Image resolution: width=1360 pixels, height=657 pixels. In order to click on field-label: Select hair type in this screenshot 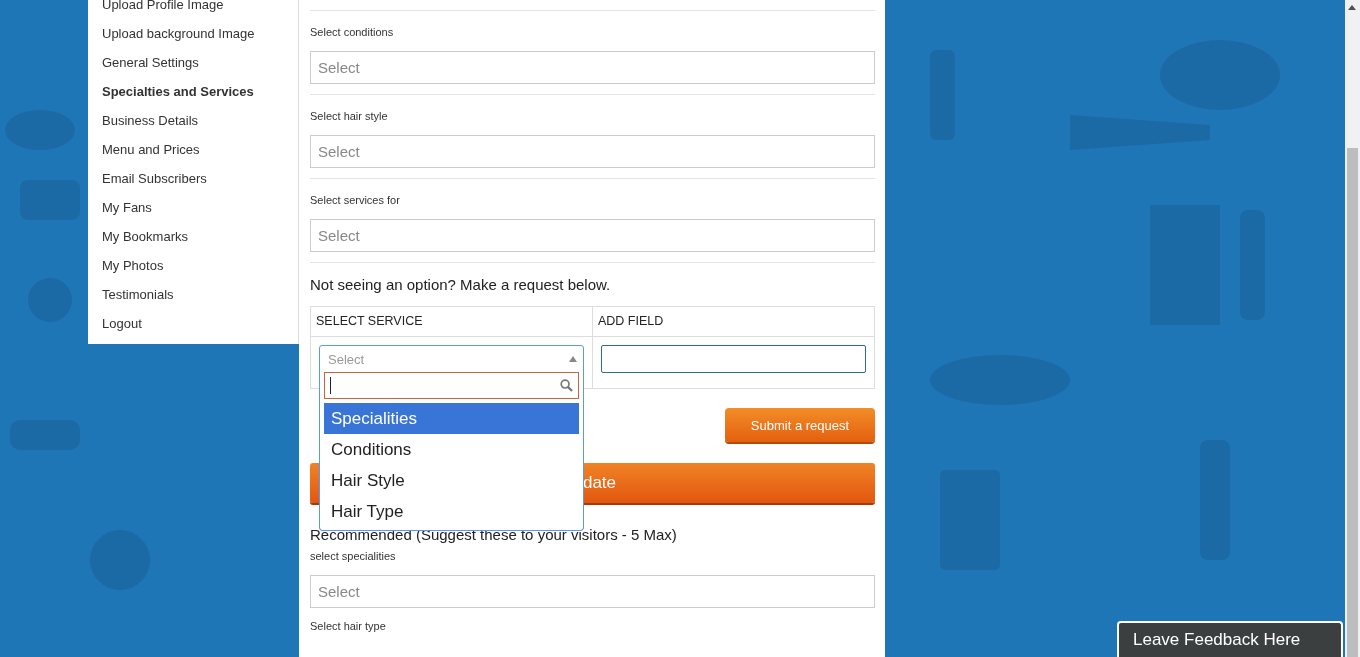, I will do `click(348, 626)`.